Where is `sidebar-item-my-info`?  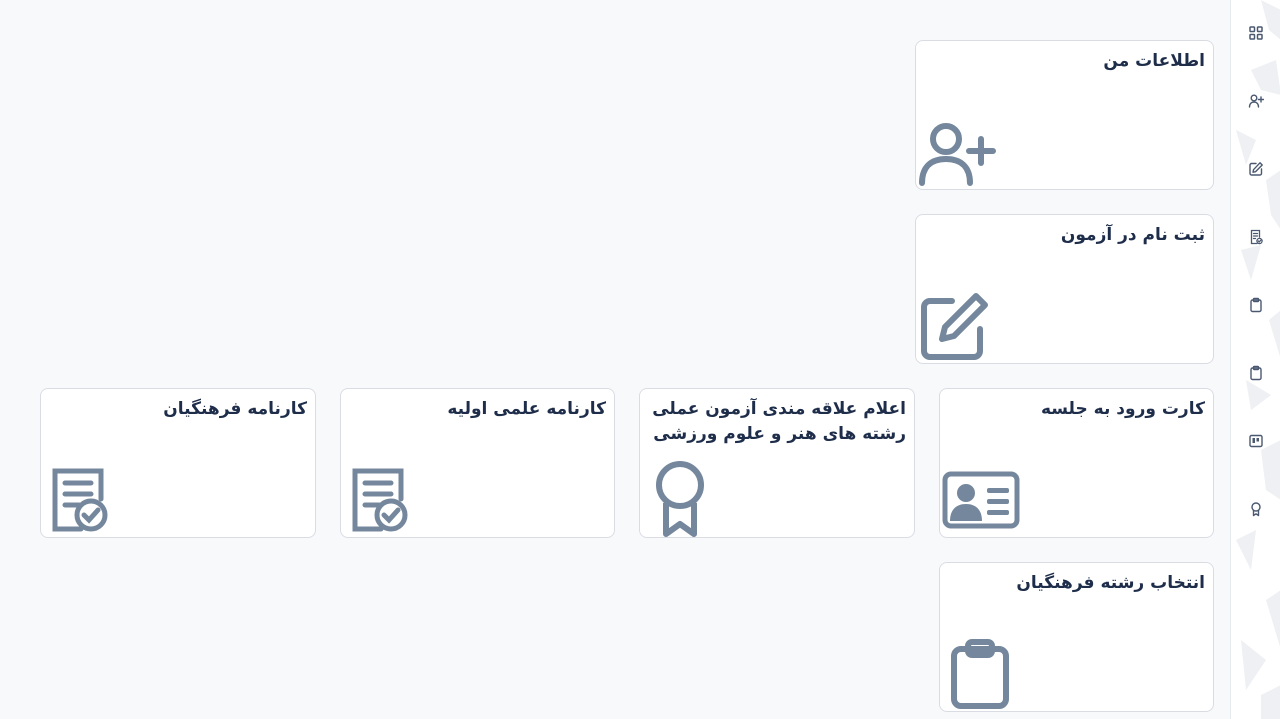 sidebar-item-my-info is located at coordinates (1256, 101).